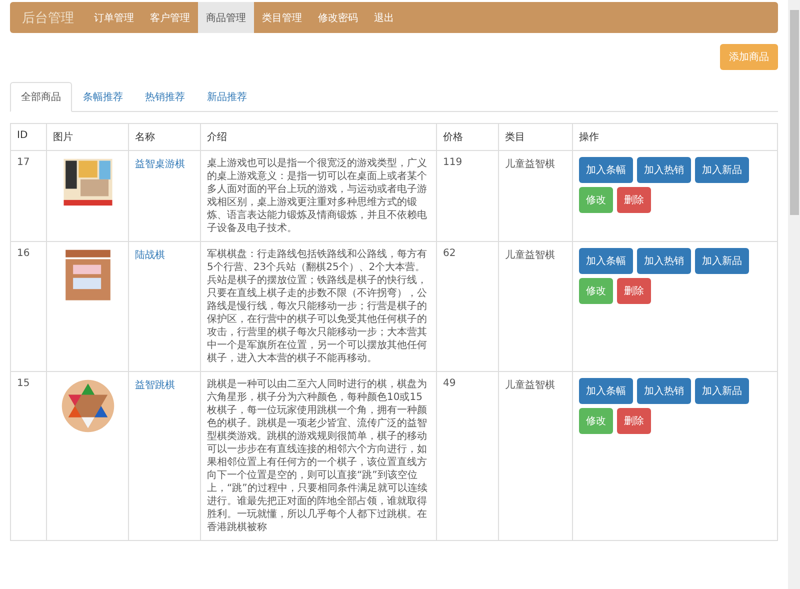 This screenshot has height=589, width=800. Describe the element at coordinates (282, 17) in the screenshot. I see `nav-link: 类目管理` at that location.